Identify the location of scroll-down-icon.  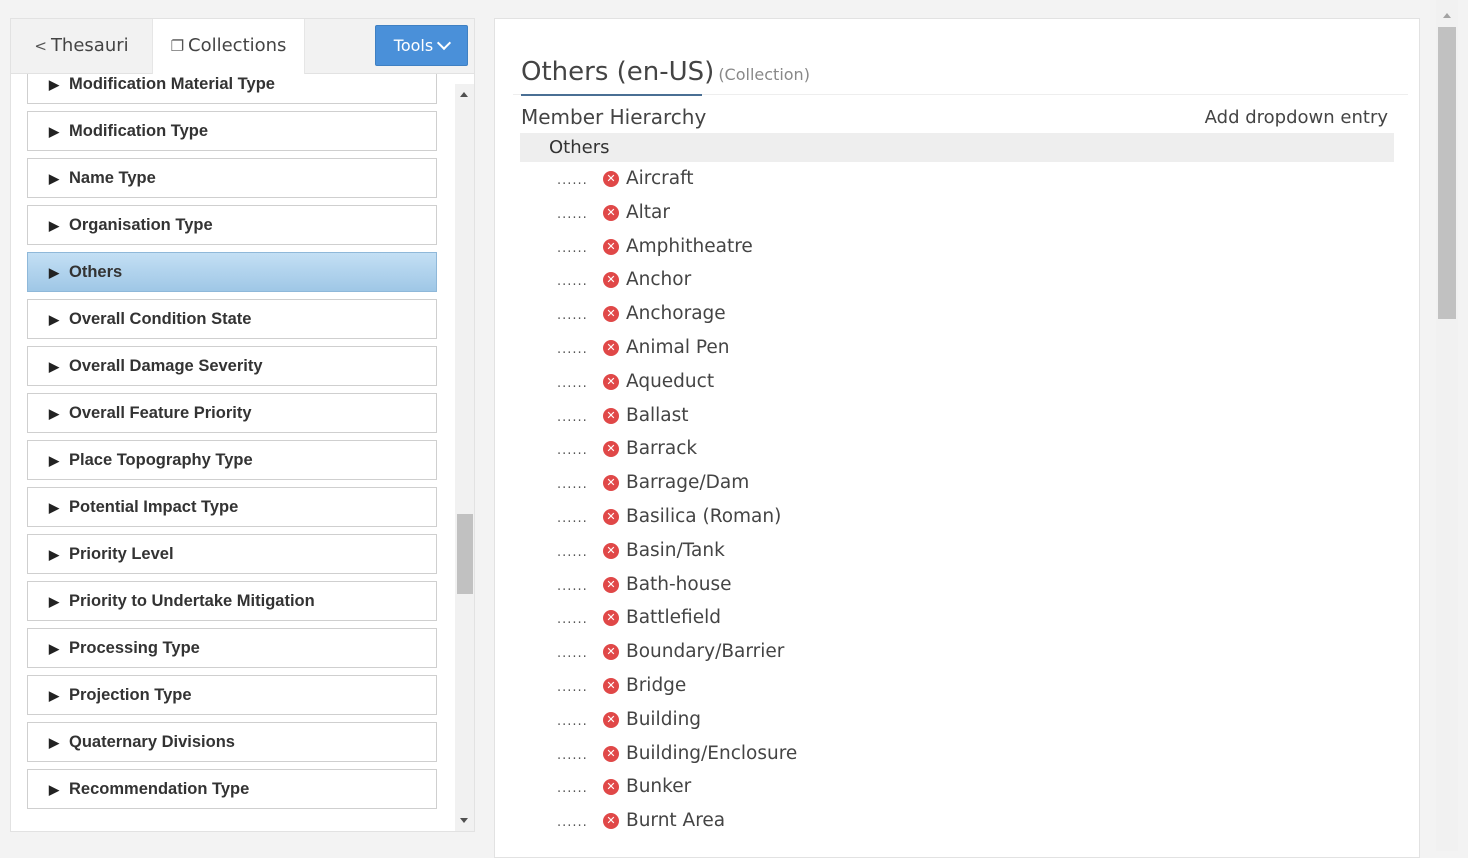
(464, 820).